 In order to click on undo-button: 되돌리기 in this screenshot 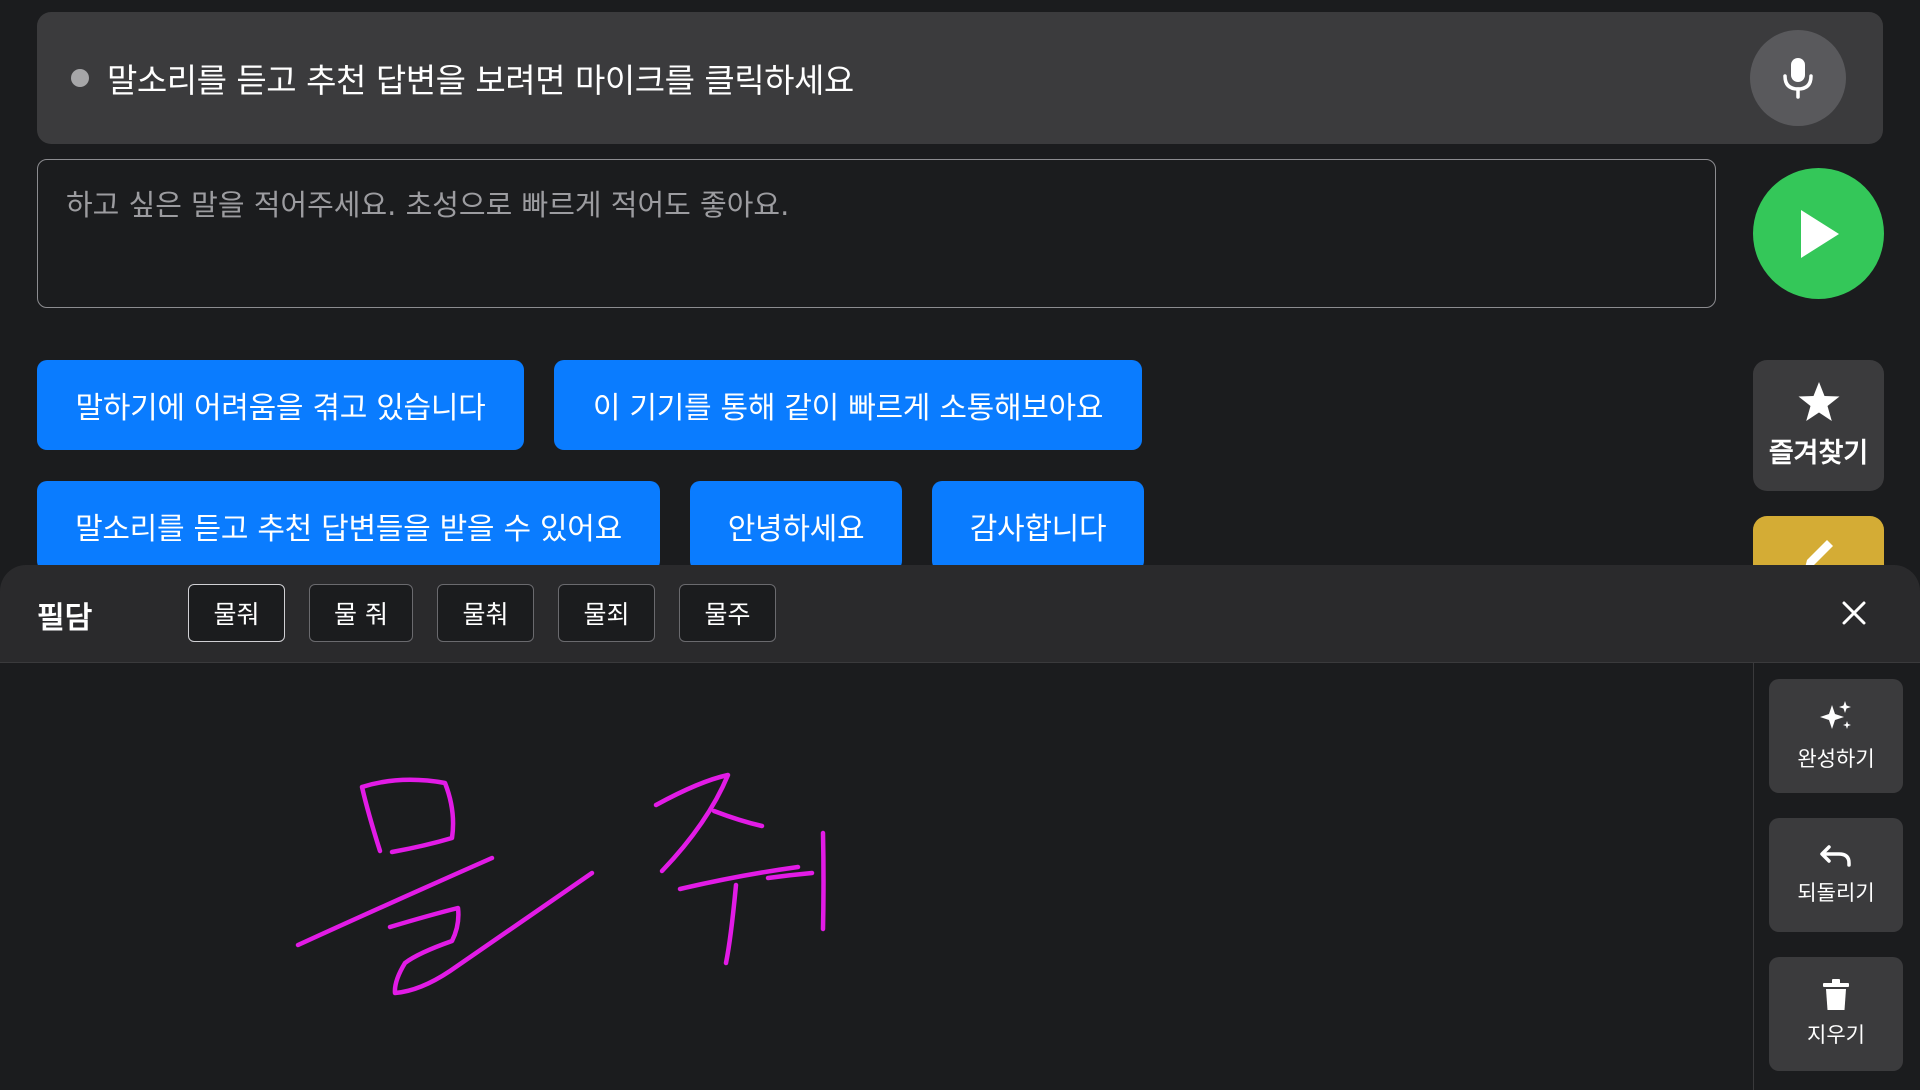, I will do `click(1836, 875)`.